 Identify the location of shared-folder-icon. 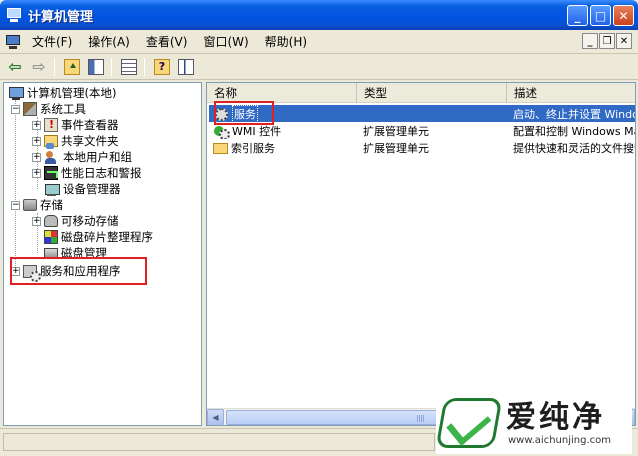
(51, 142).